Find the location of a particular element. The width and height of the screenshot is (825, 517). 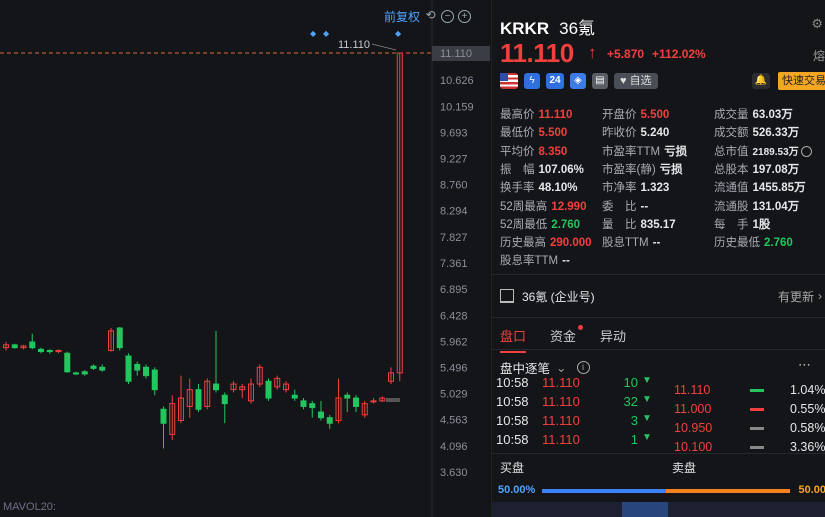

stat-item: 市净率 1.323 is located at coordinates (635, 187).